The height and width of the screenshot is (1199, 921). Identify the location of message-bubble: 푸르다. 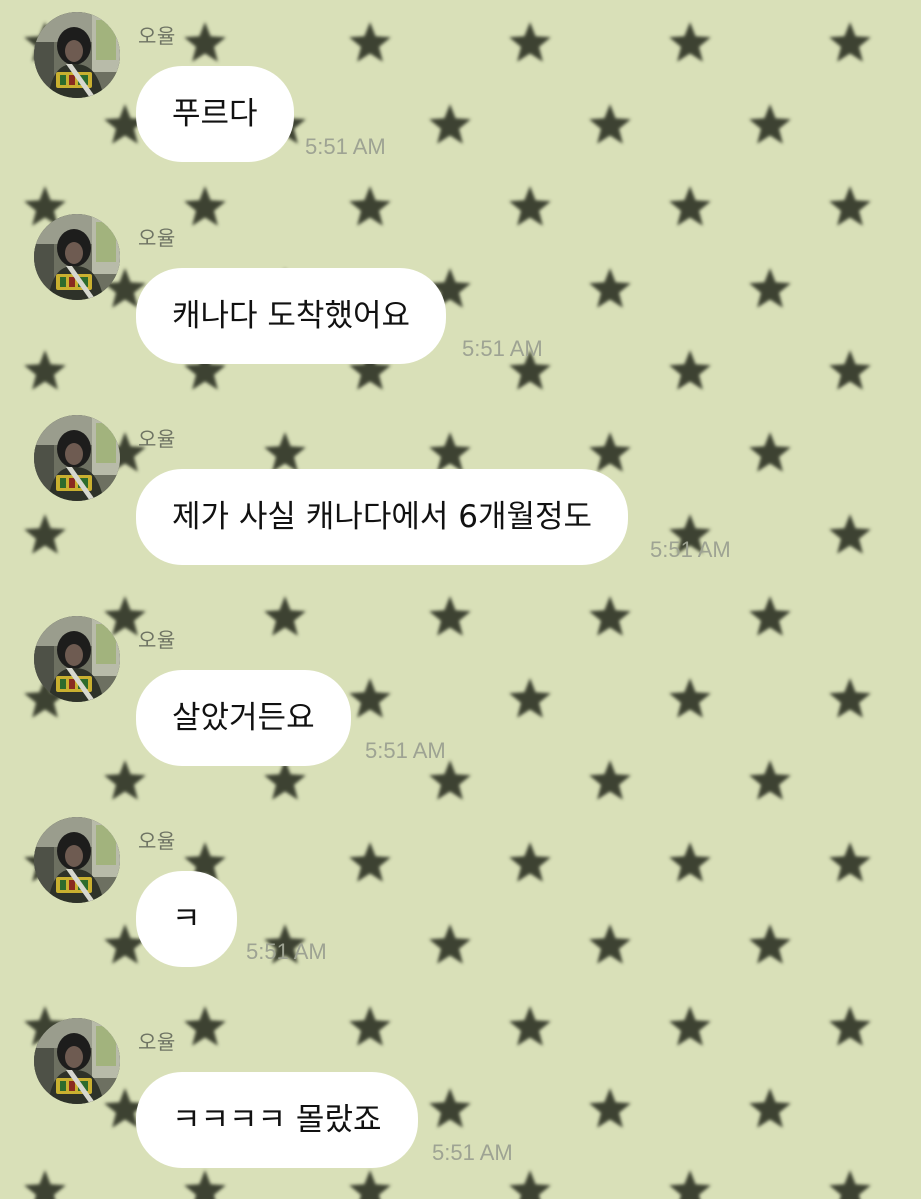
(215, 114).